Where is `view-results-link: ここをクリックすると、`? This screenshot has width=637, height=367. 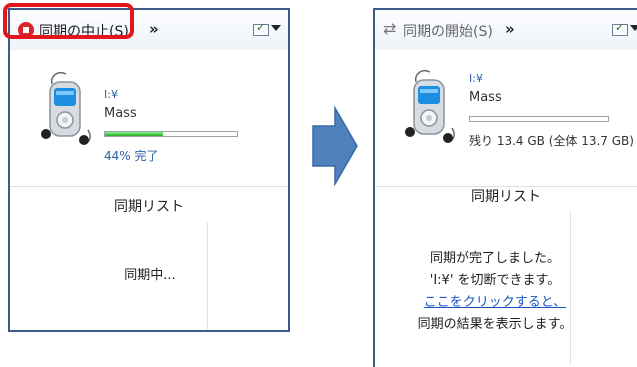 view-results-link: ここをクリックすると、 is located at coordinates (495, 303).